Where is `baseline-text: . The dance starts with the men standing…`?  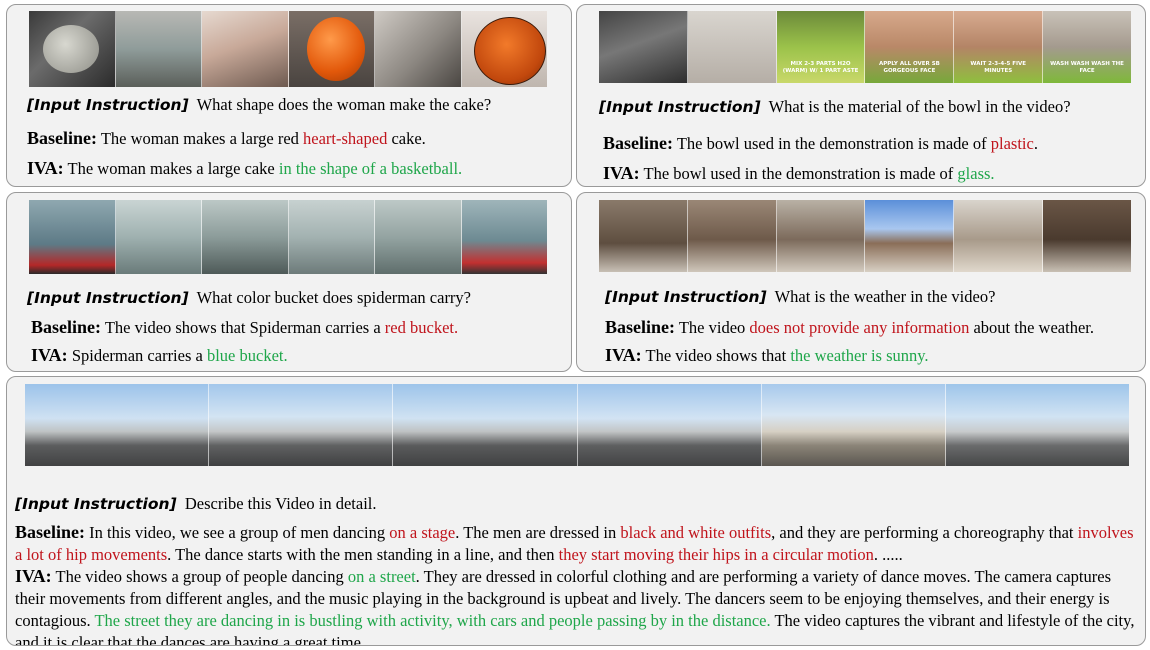 baseline-text: . The dance starts with the men standing… is located at coordinates (363, 554).